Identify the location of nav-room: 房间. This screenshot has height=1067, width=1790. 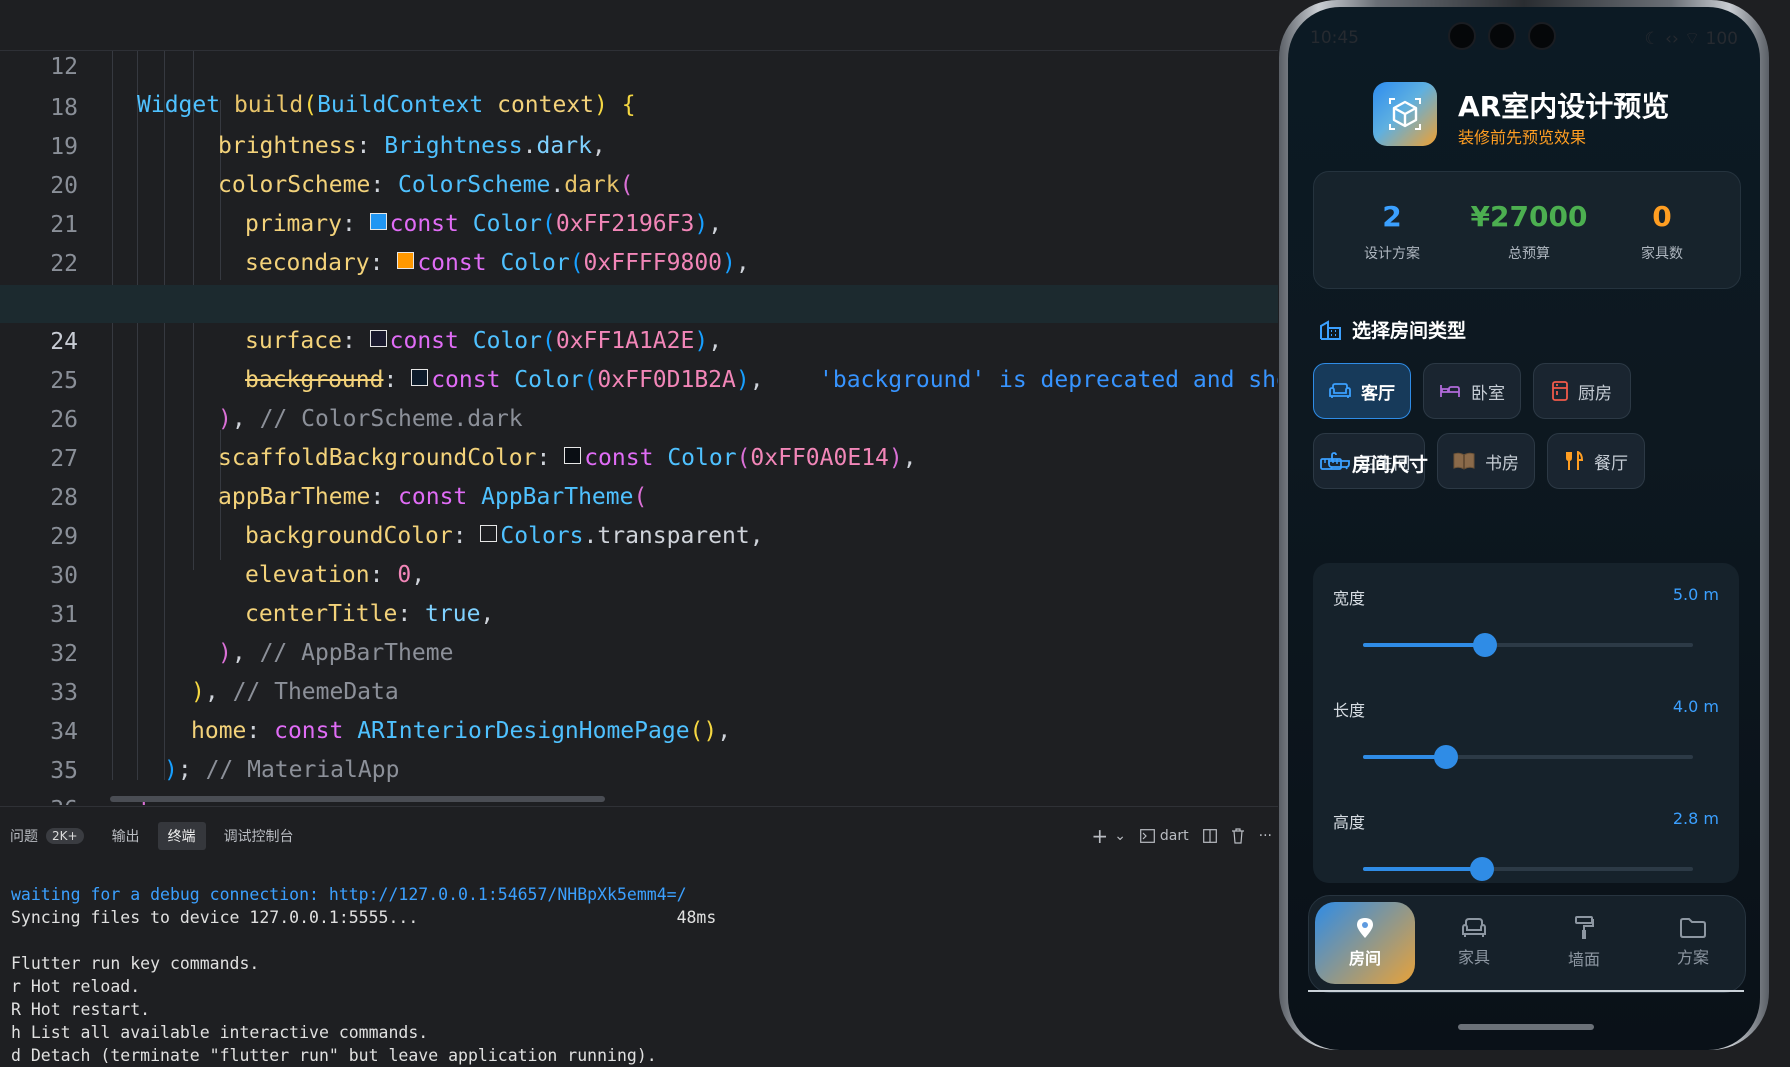
(1365, 943).